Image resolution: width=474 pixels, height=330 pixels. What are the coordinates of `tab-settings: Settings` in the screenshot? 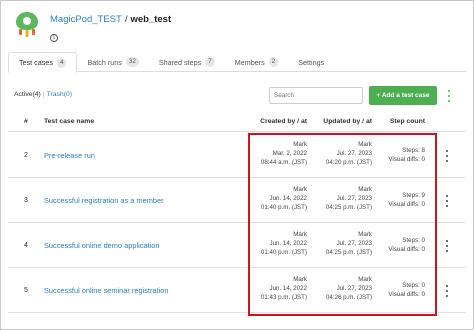 It's located at (311, 62).